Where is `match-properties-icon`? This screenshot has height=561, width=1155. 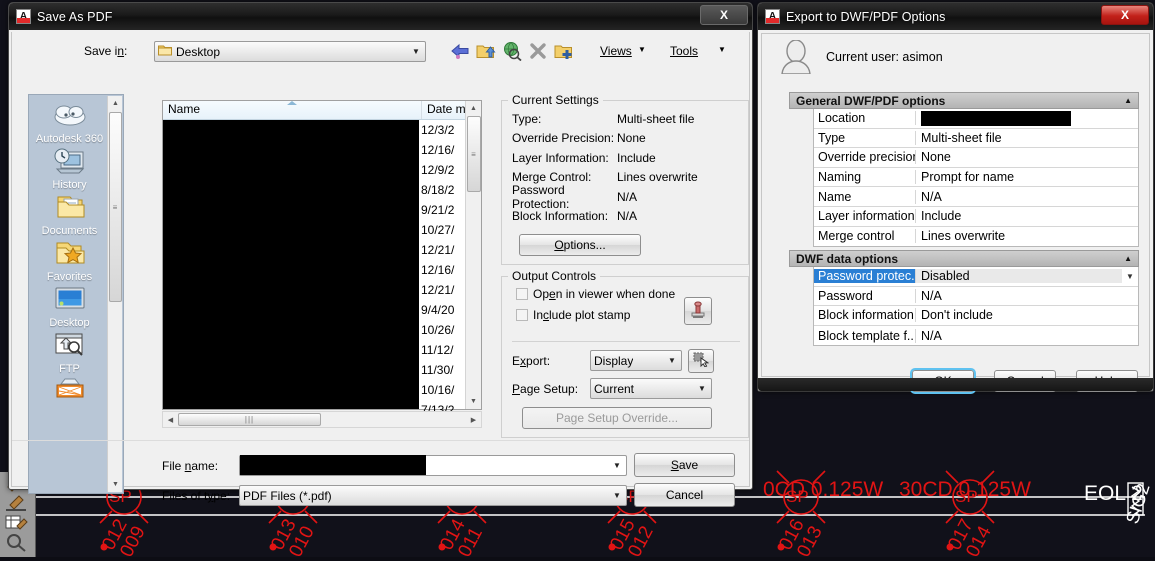 match-properties-icon is located at coordinates (17, 502).